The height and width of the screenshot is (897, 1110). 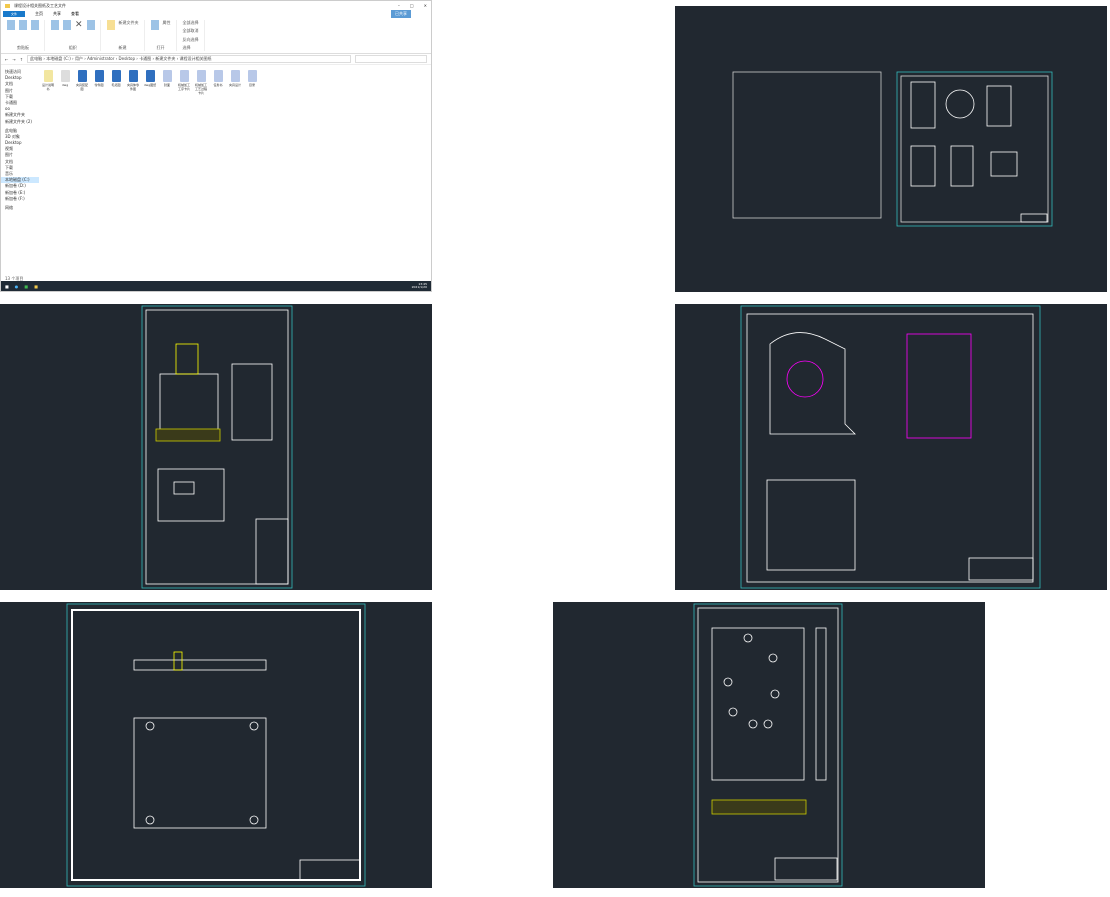 I want to click on file-item: 夹具设计, so click(x=235, y=82).